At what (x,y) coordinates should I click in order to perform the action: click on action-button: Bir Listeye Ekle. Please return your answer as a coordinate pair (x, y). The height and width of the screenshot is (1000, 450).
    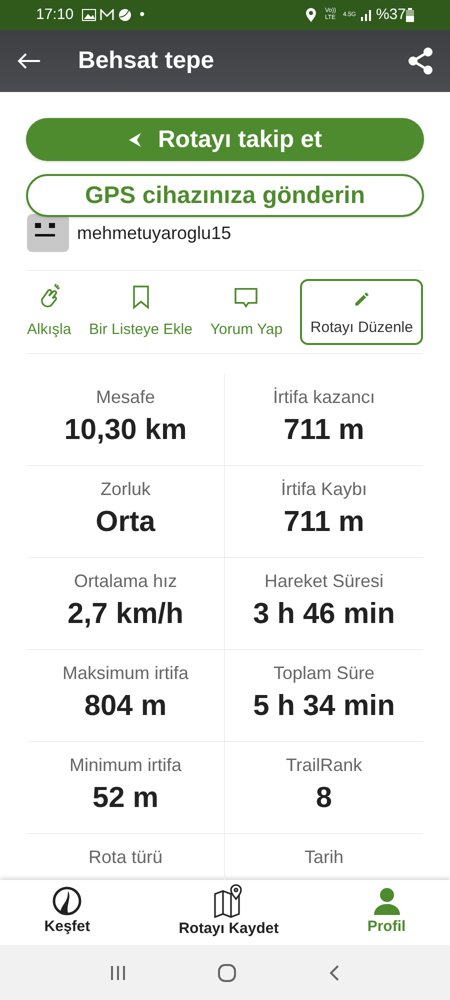
    Looking at the image, I should click on (140, 312).